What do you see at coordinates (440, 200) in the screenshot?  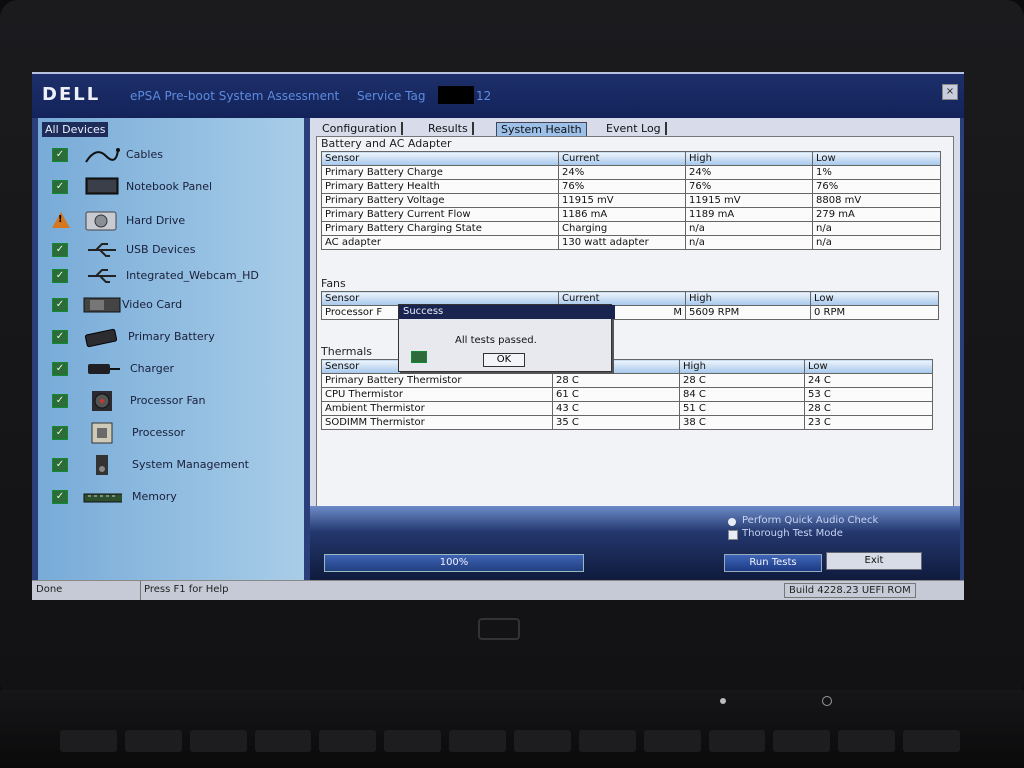 I see `table-cell: Primary Battery Voltage` at bounding box center [440, 200].